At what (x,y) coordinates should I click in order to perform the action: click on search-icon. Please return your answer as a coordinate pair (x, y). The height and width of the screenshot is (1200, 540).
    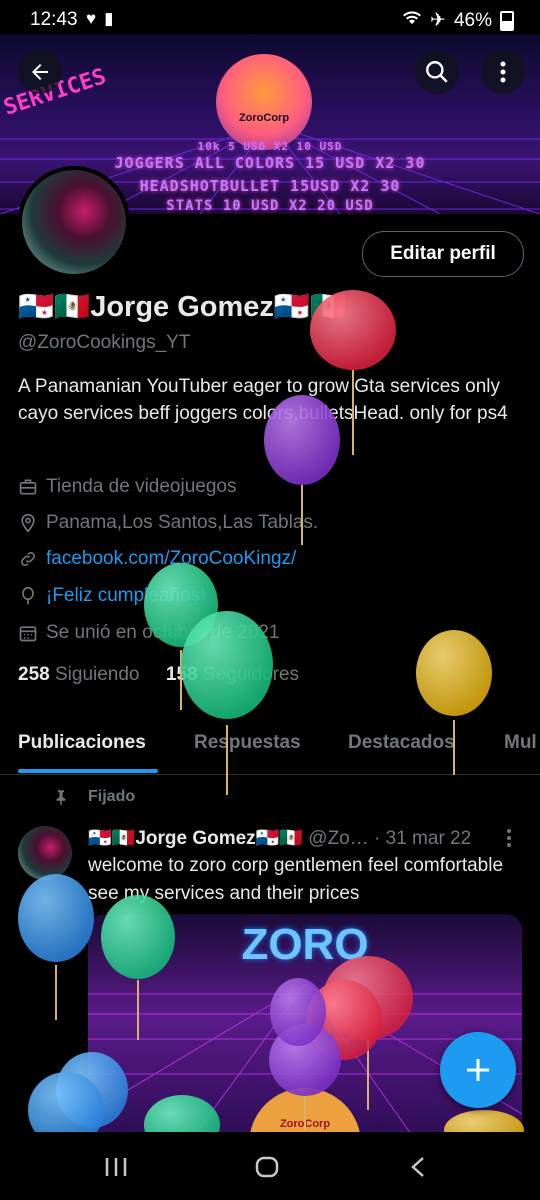
    Looking at the image, I should click on (437, 72).